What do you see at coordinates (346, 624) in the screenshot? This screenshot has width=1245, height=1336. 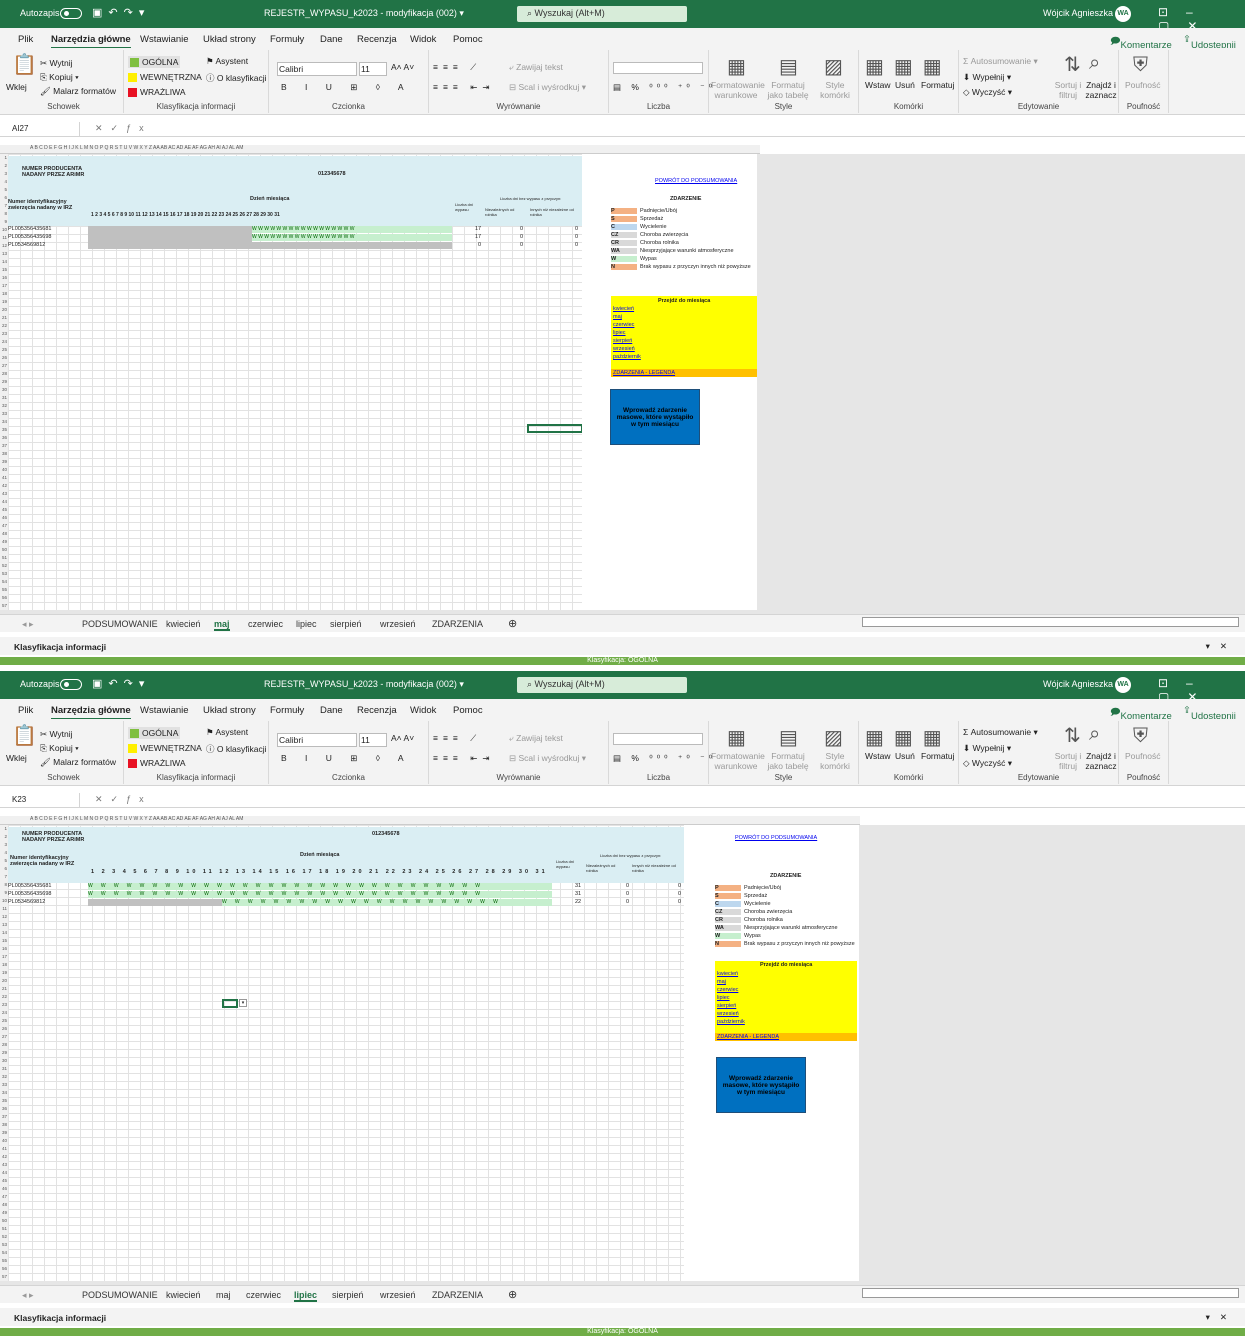 I see `sheet-tab-sierpien: sierpień` at bounding box center [346, 624].